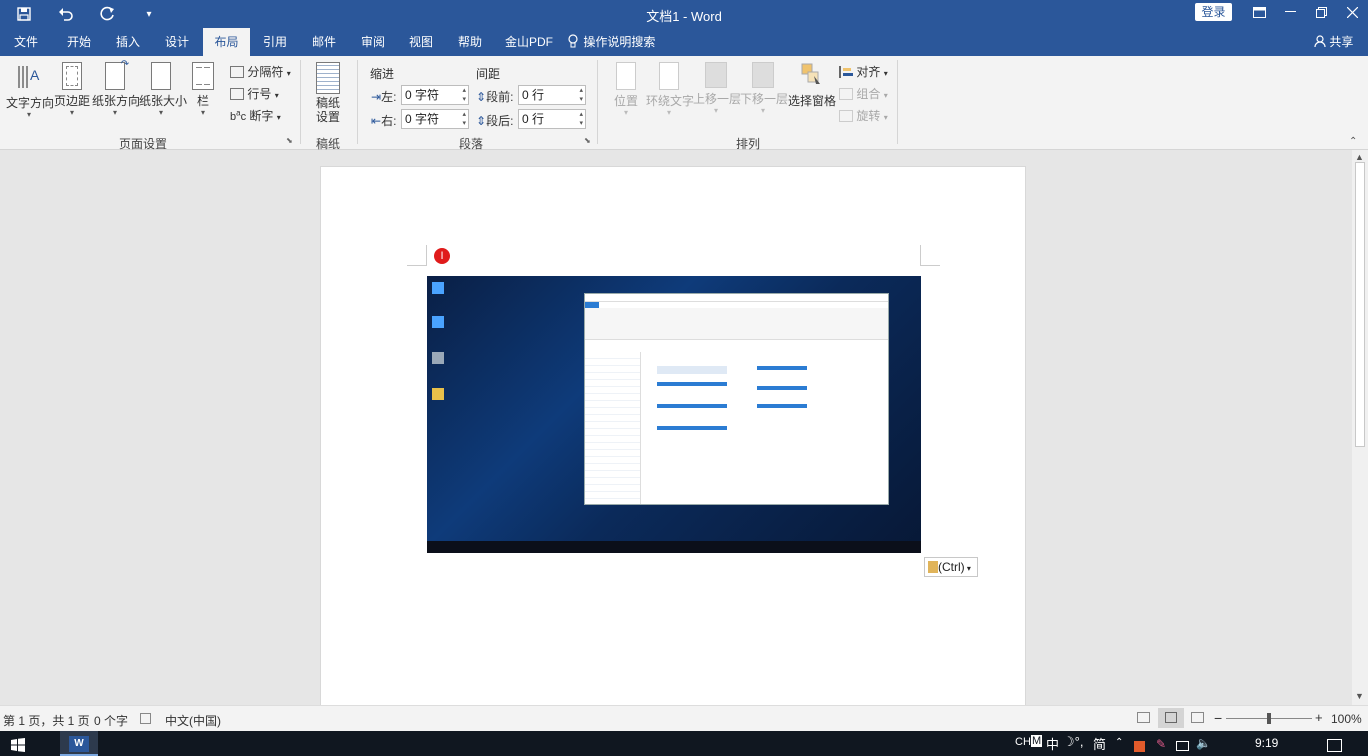  Describe the element at coordinates (488, 74) in the screenshot. I see `spacing-title: 间距` at that location.